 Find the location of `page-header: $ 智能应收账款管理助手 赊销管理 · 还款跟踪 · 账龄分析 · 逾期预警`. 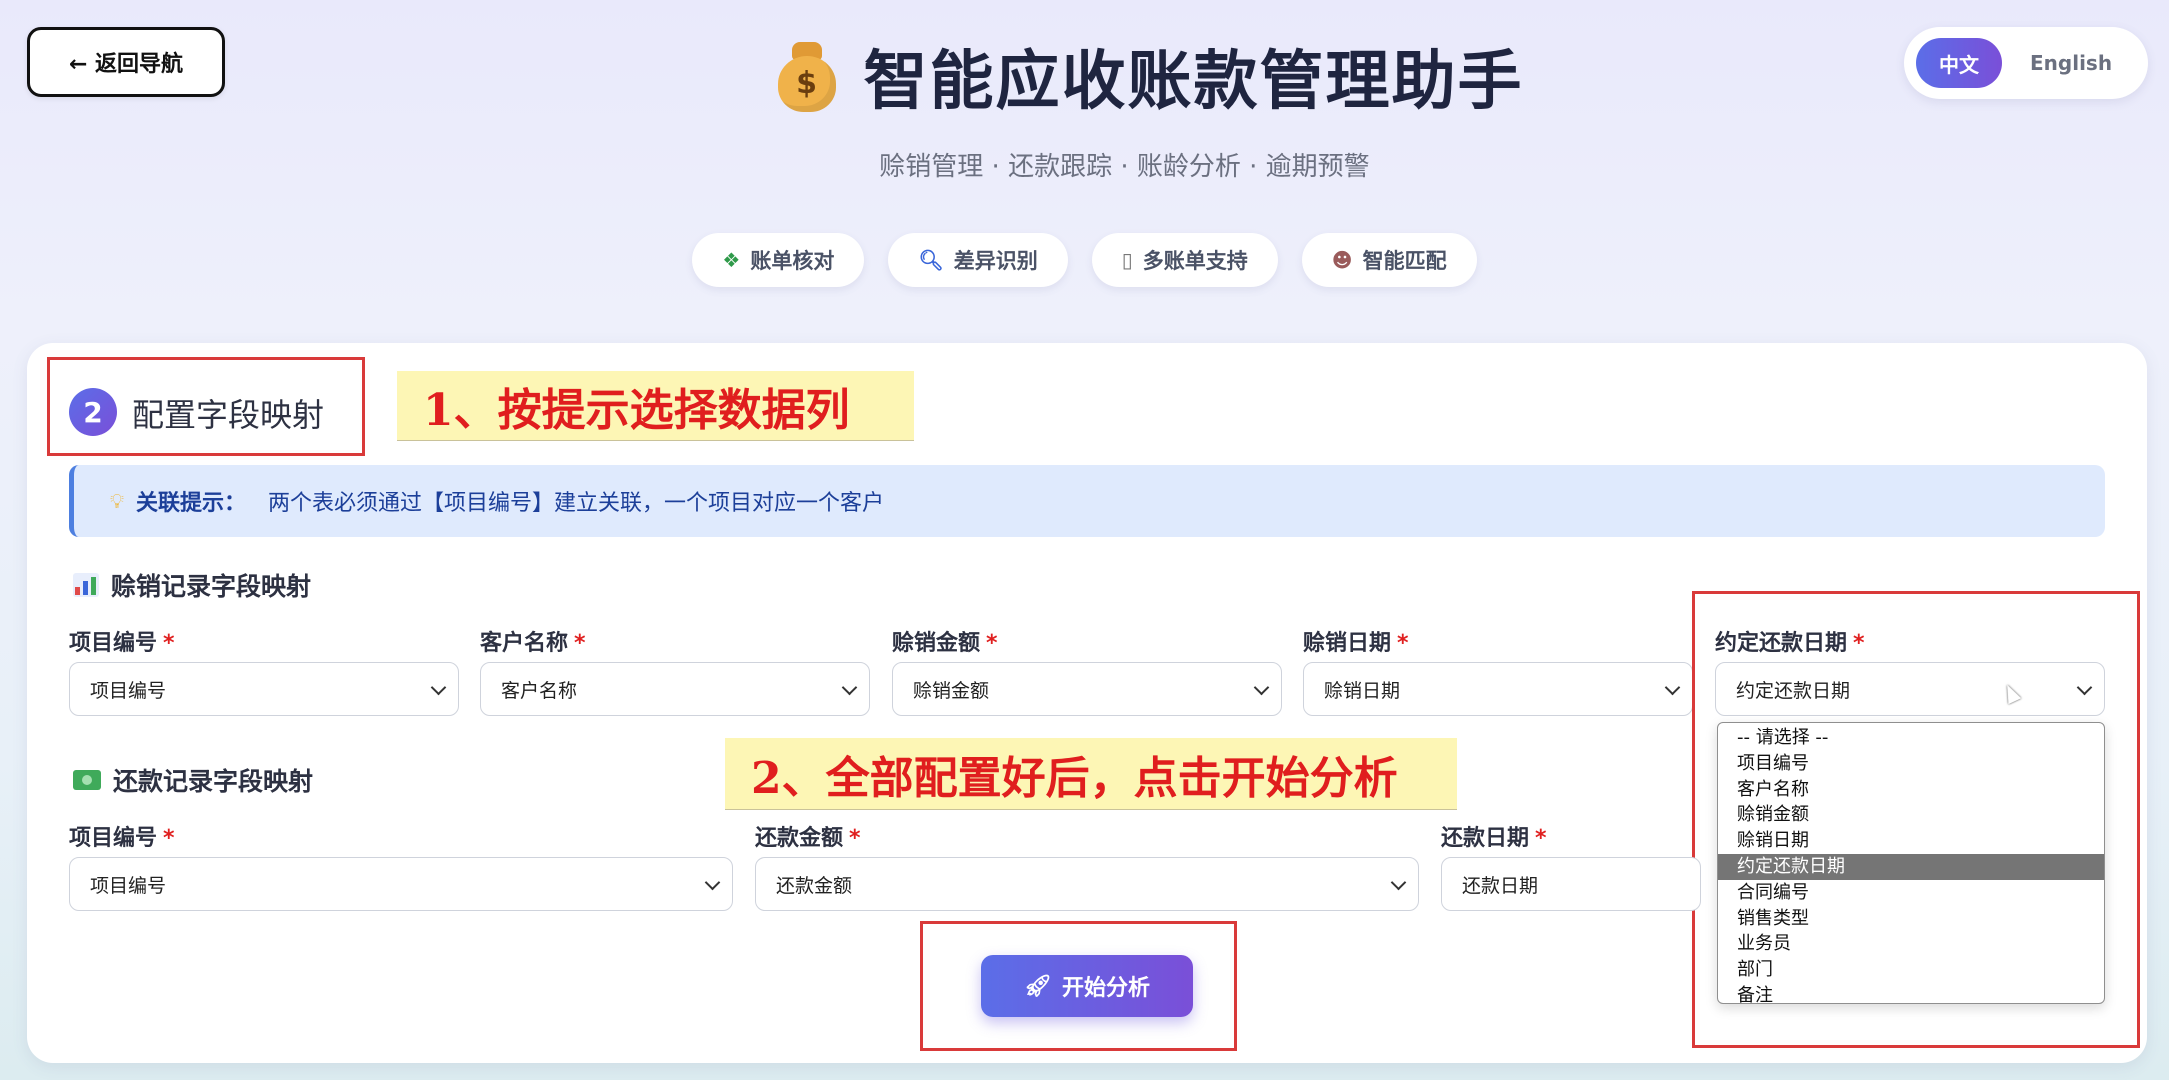

page-header: $ 智能应收账款管理助手 赊销管理 · 还款跟踪 · 账龄分析 · 逾期预警 is located at coordinates (1084, 106).